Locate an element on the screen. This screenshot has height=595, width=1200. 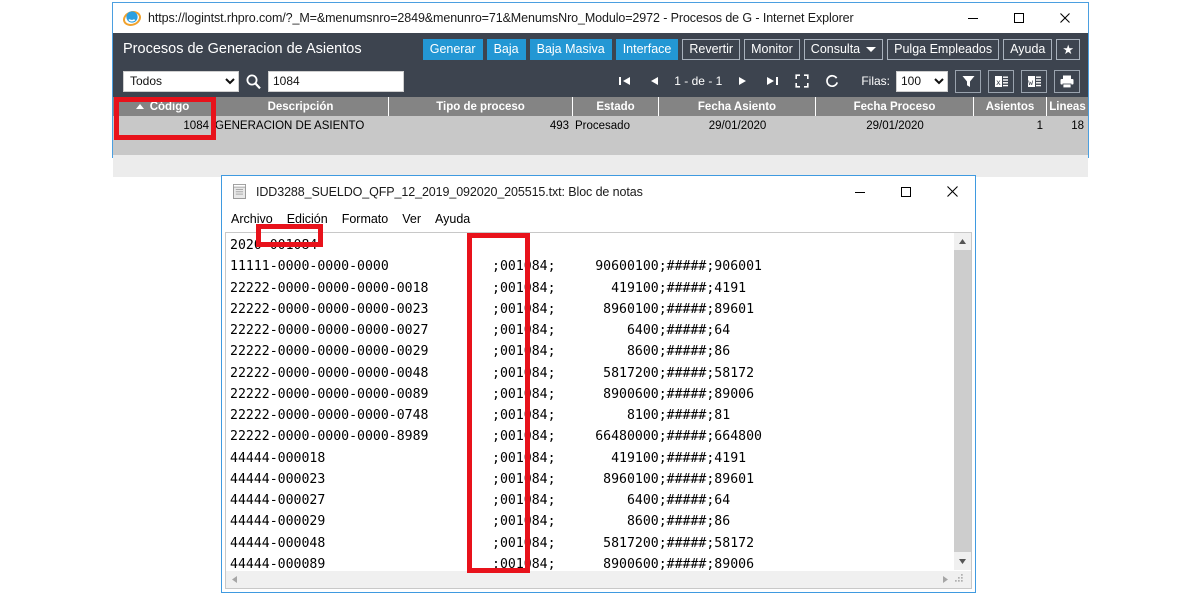
consulta-dropdown-button: Consulta is located at coordinates (843, 49).